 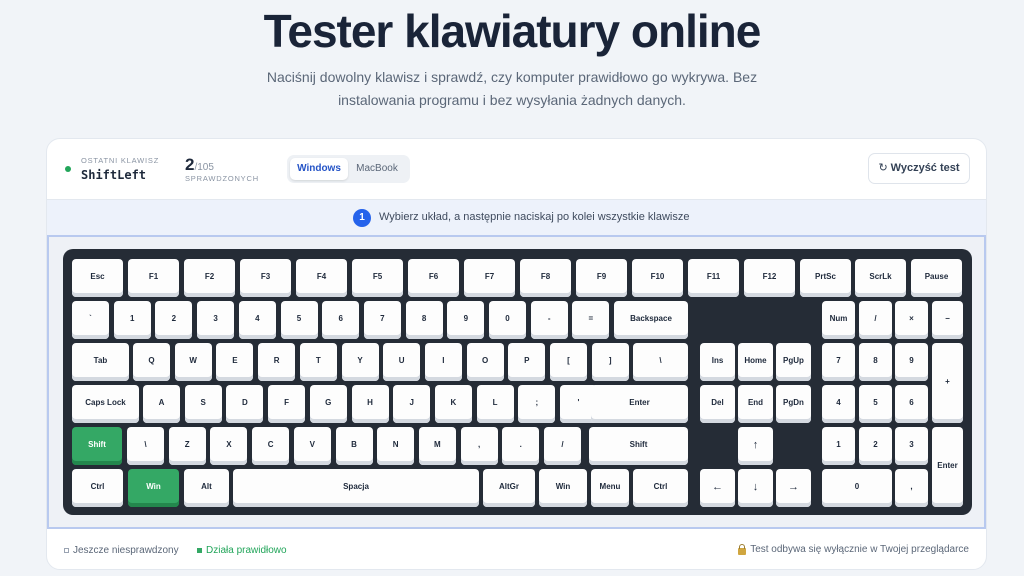 What do you see at coordinates (377, 169) in the screenshot?
I see `layout-macbook-button: MacBook` at bounding box center [377, 169].